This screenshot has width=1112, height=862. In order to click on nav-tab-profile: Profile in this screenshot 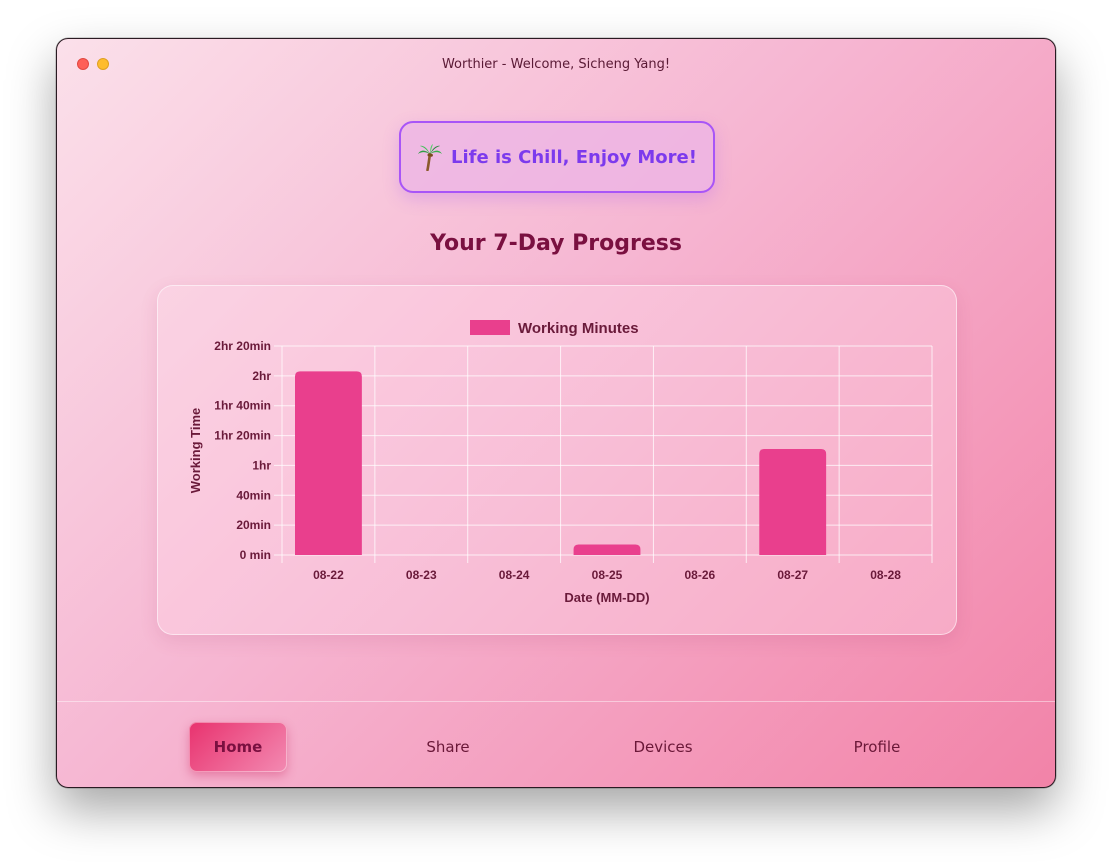, I will do `click(877, 747)`.